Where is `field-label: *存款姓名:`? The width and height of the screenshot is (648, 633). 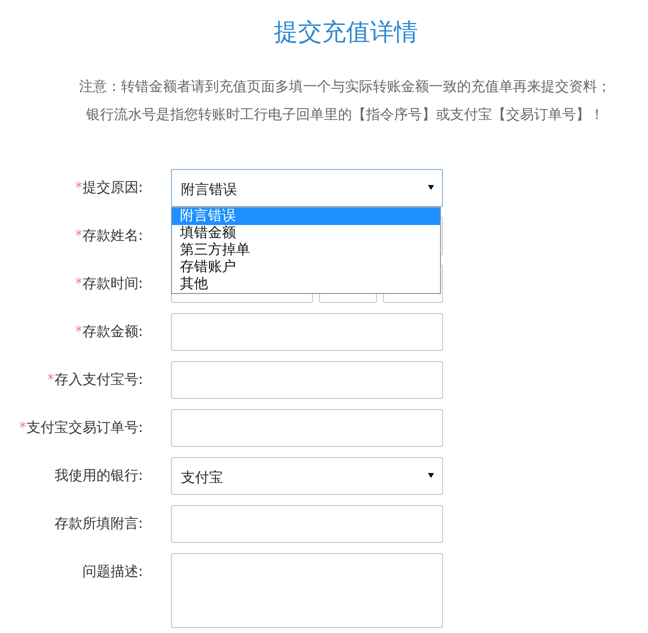
field-label: *存款姓名: is located at coordinates (109, 236).